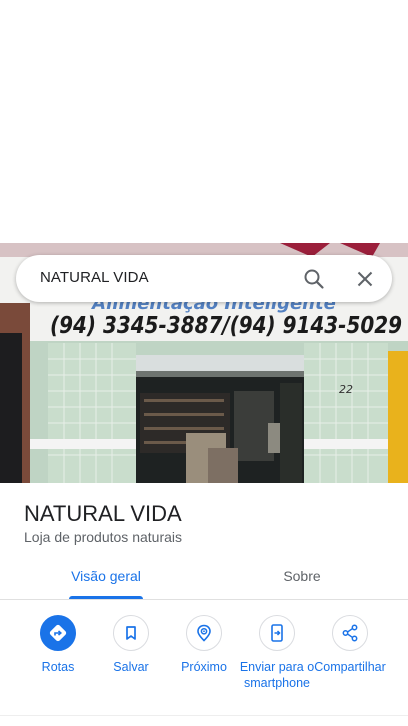 The image size is (408, 726). What do you see at coordinates (350, 633) in the screenshot?
I see `share-icon` at bounding box center [350, 633].